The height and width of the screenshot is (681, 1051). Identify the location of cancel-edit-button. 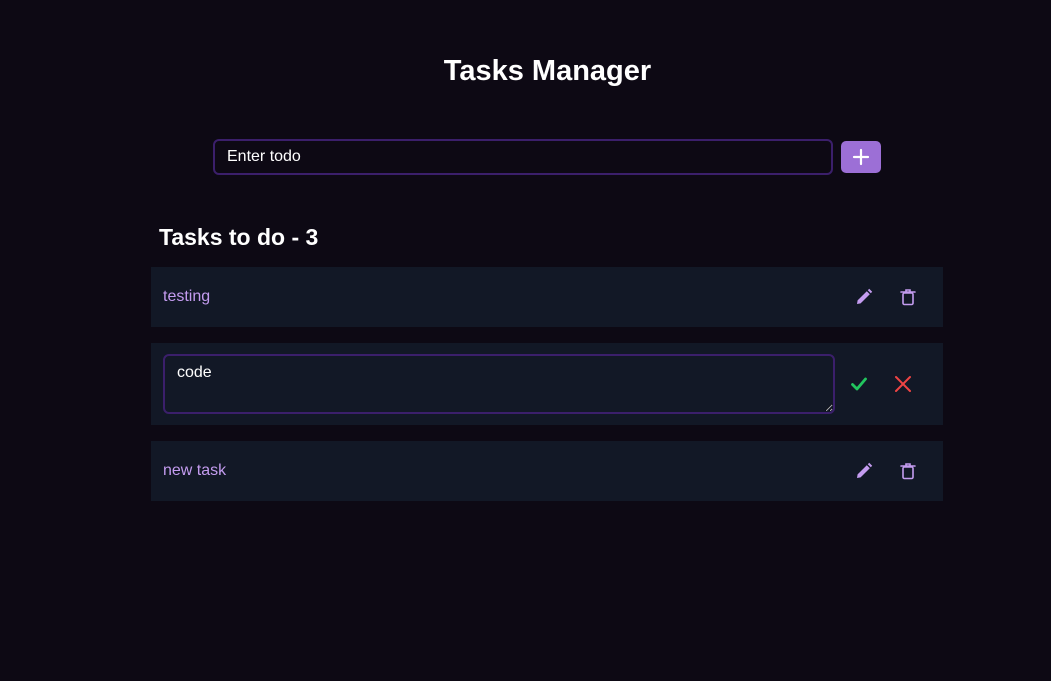
(903, 384).